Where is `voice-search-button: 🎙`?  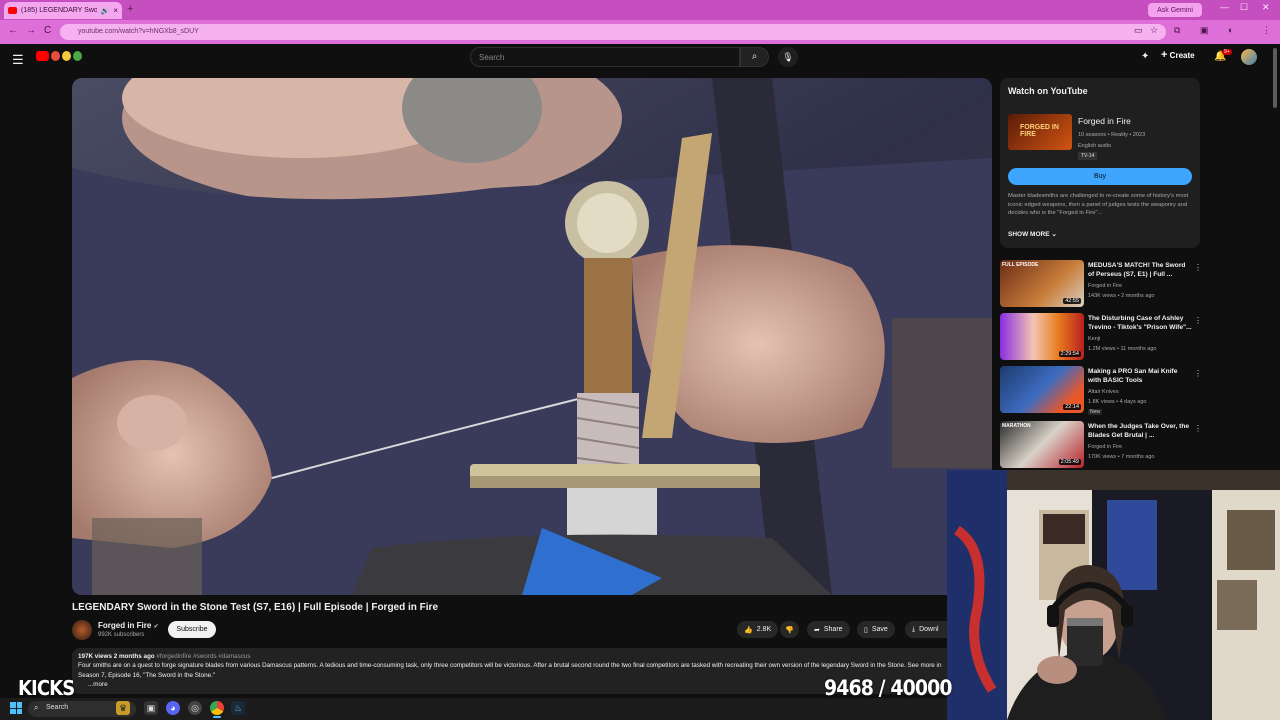 voice-search-button: 🎙 is located at coordinates (788, 57).